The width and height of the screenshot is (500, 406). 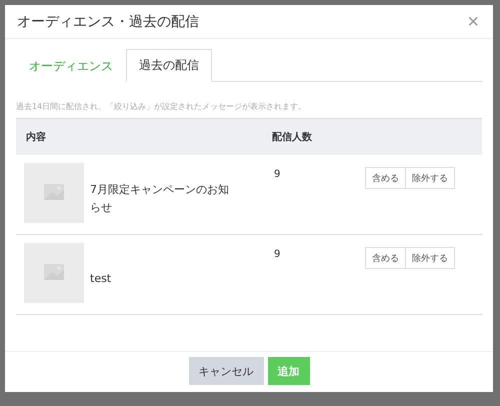 What do you see at coordinates (162, 106) in the screenshot?
I see `hint-text: 過去14日間に配信され、「絞り込み」が設定されたメッセージが表示されます。` at bounding box center [162, 106].